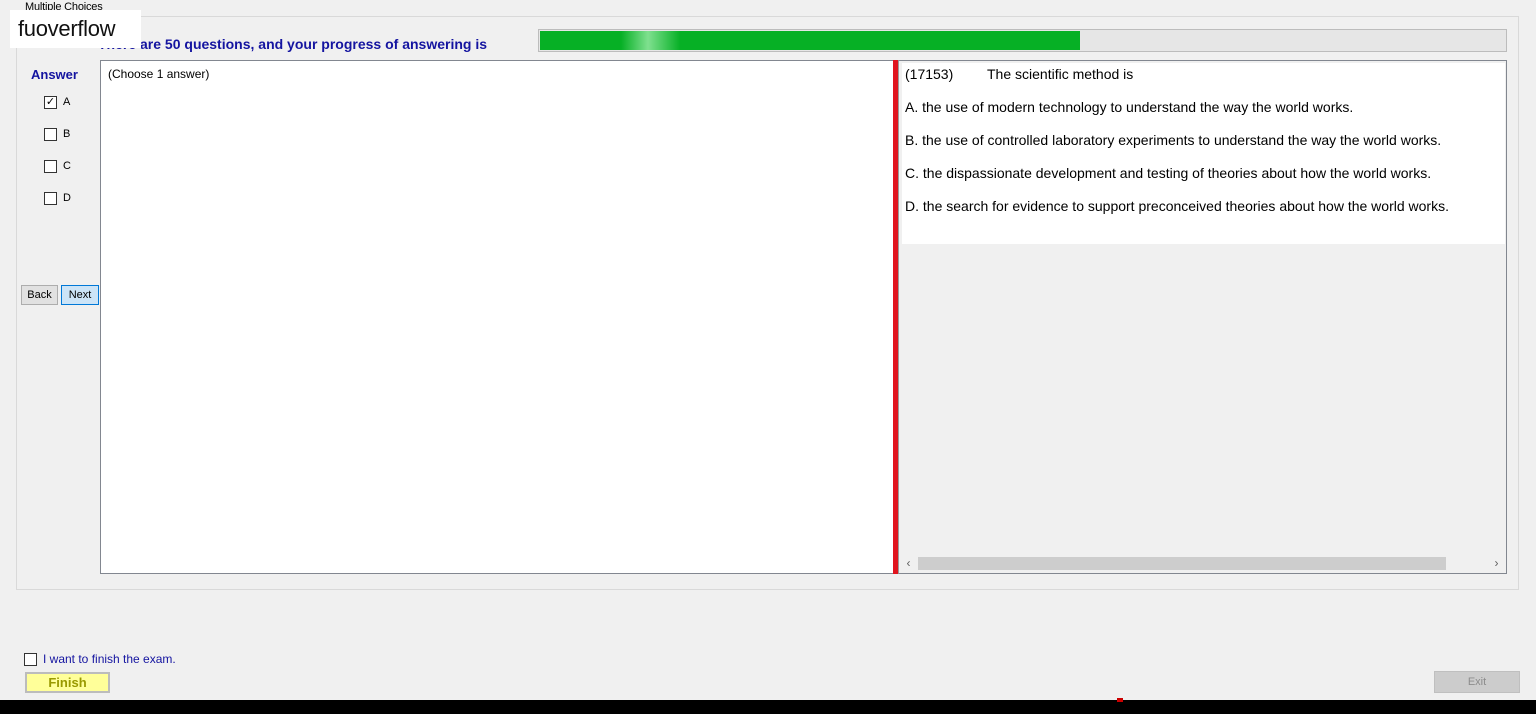 Image resolution: width=1536 pixels, height=714 pixels. Describe the element at coordinates (54, 74) in the screenshot. I see `answer-title: Answer` at that location.